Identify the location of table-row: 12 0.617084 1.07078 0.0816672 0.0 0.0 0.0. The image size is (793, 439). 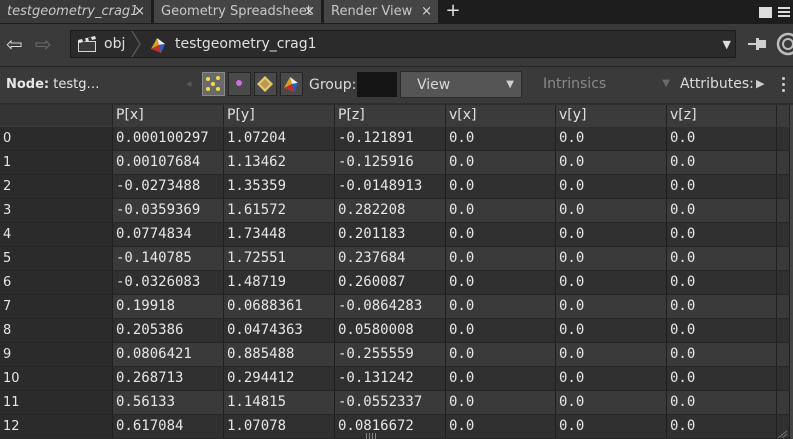
(395, 427).